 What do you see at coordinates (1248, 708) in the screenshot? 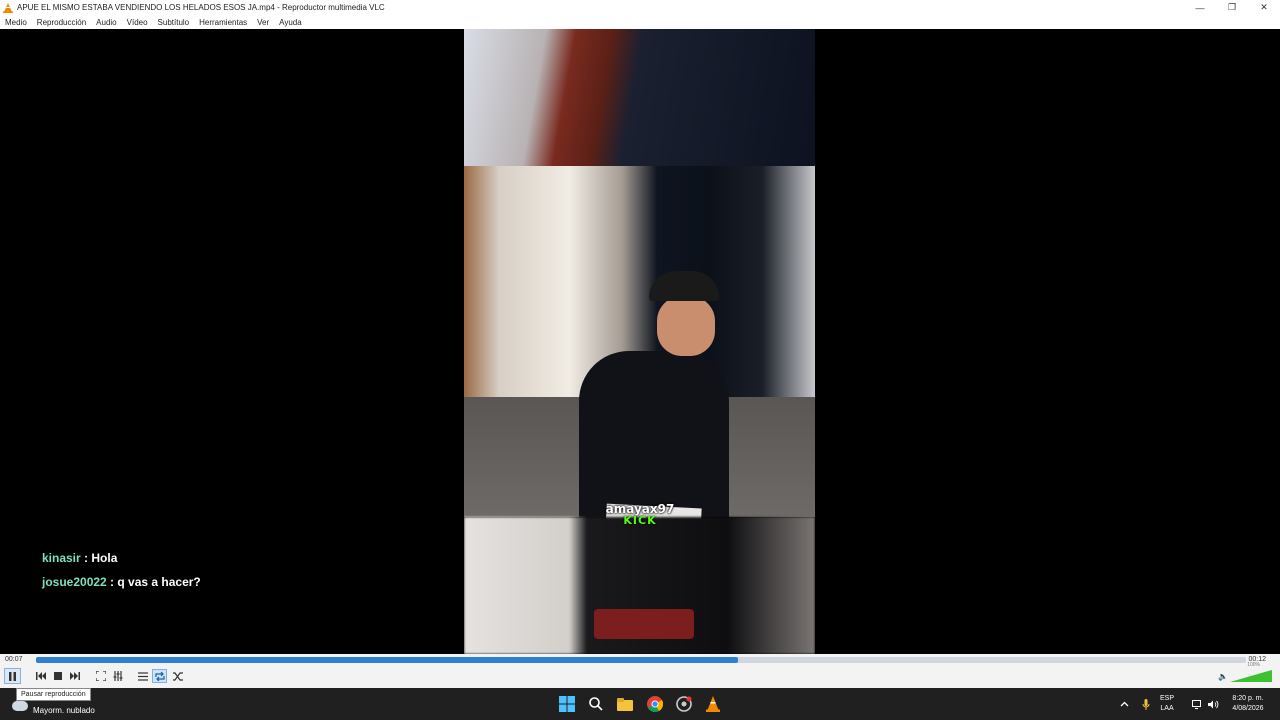
I see `clock-date: 4/08/2026` at bounding box center [1248, 708].